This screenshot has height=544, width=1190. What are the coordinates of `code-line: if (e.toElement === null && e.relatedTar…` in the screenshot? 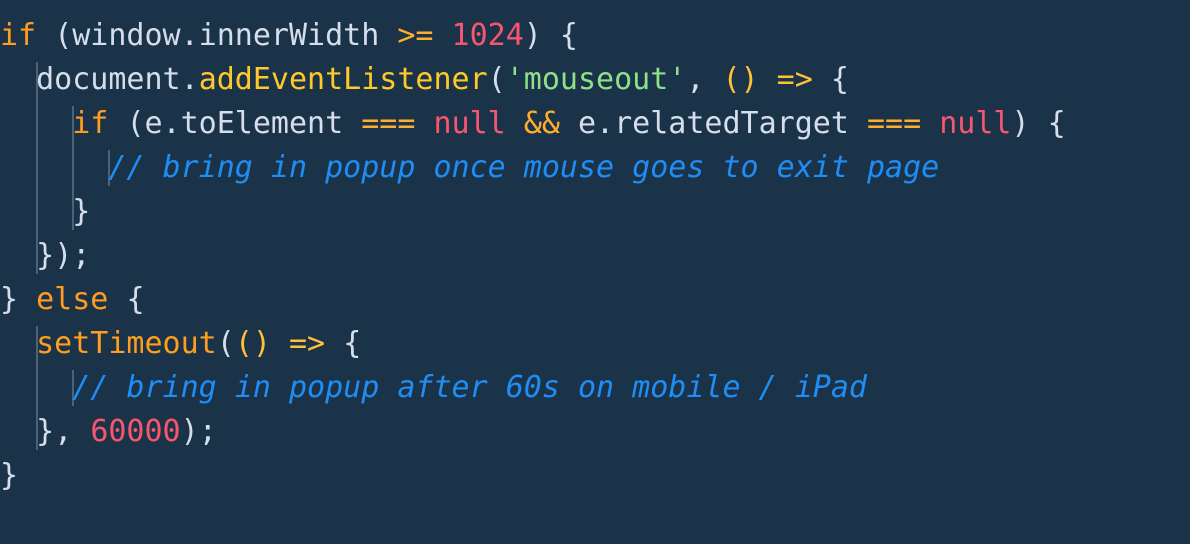 It's located at (595, 124).